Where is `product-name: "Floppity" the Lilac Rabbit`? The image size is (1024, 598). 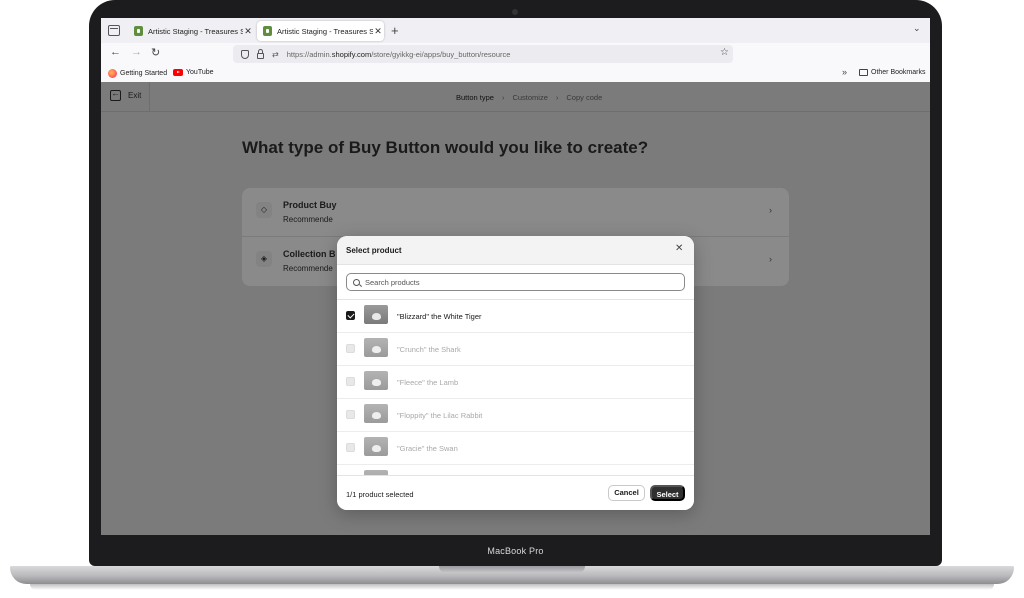
product-name: "Floppity" the Lilac Rabbit is located at coordinates (440, 415).